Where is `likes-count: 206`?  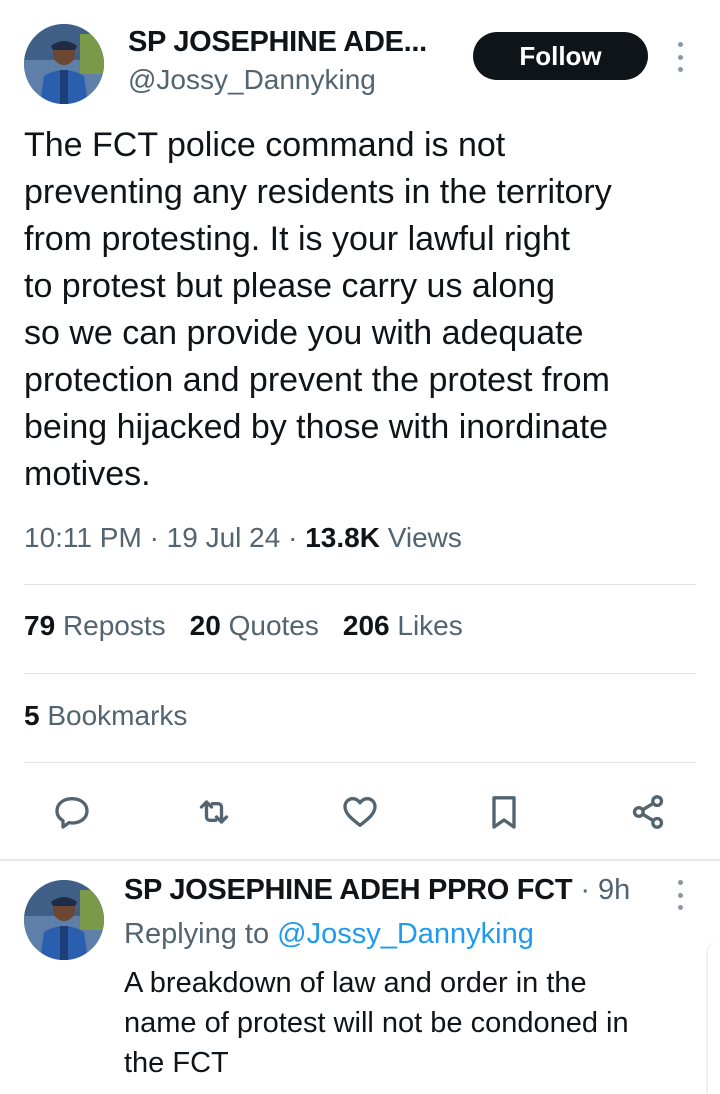 likes-count: 206 is located at coordinates (366, 625).